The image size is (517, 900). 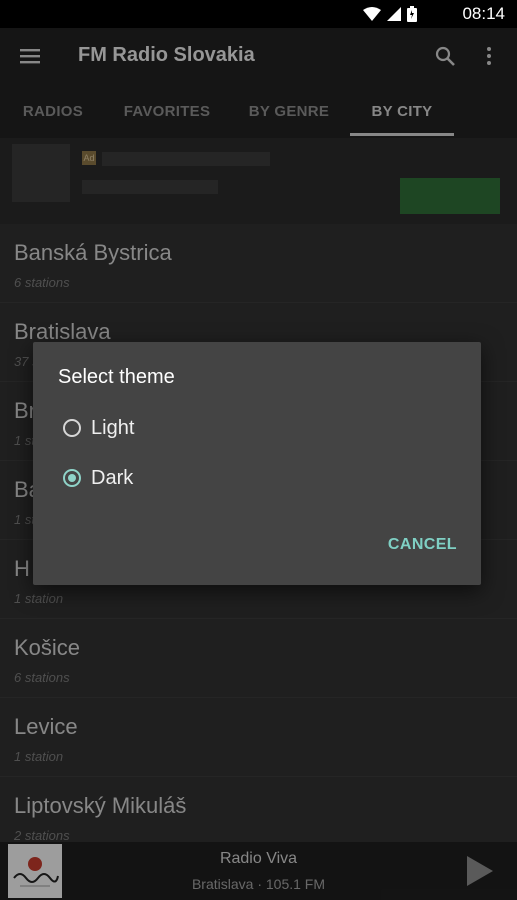 I want to click on battery-icon, so click(x=412, y=14).